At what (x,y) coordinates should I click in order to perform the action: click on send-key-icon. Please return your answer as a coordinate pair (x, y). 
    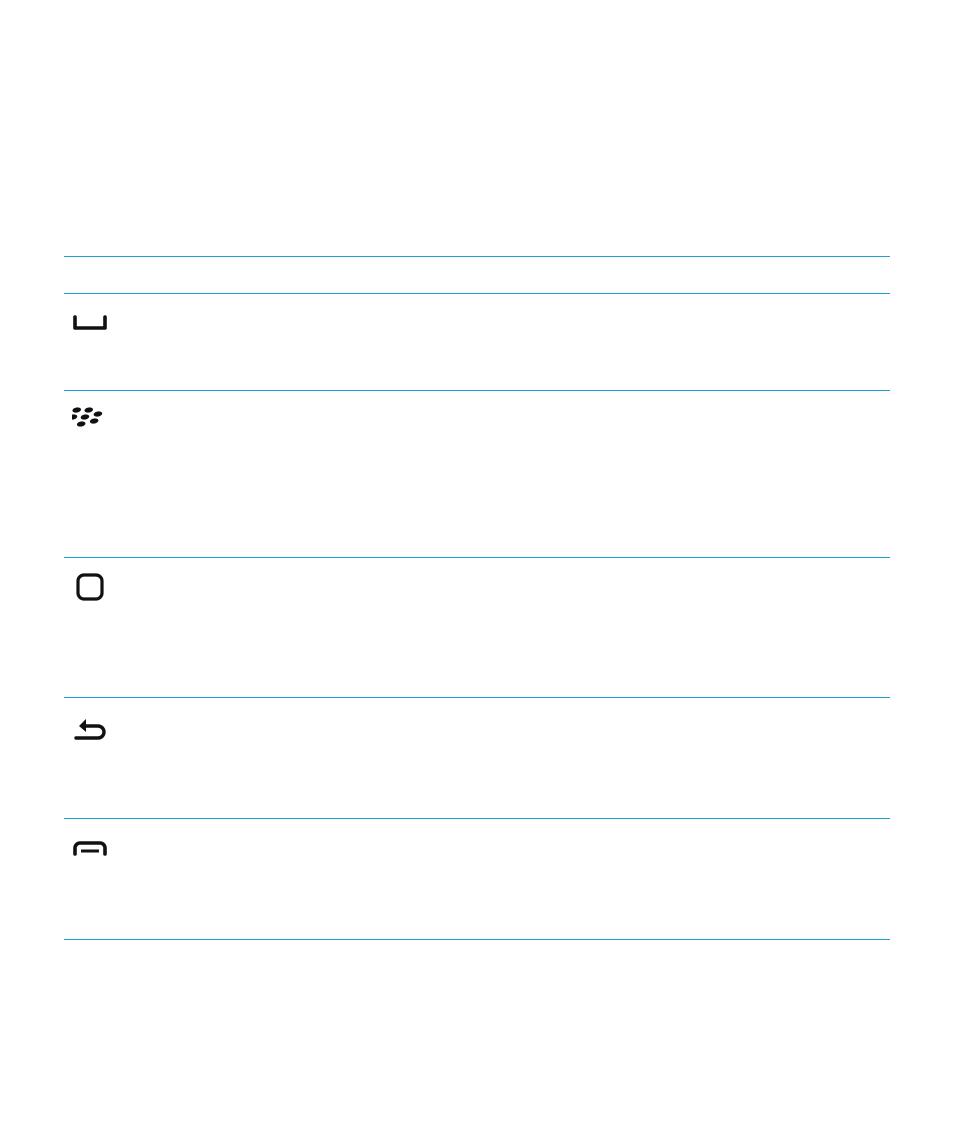
    Looking at the image, I should click on (90, 322).